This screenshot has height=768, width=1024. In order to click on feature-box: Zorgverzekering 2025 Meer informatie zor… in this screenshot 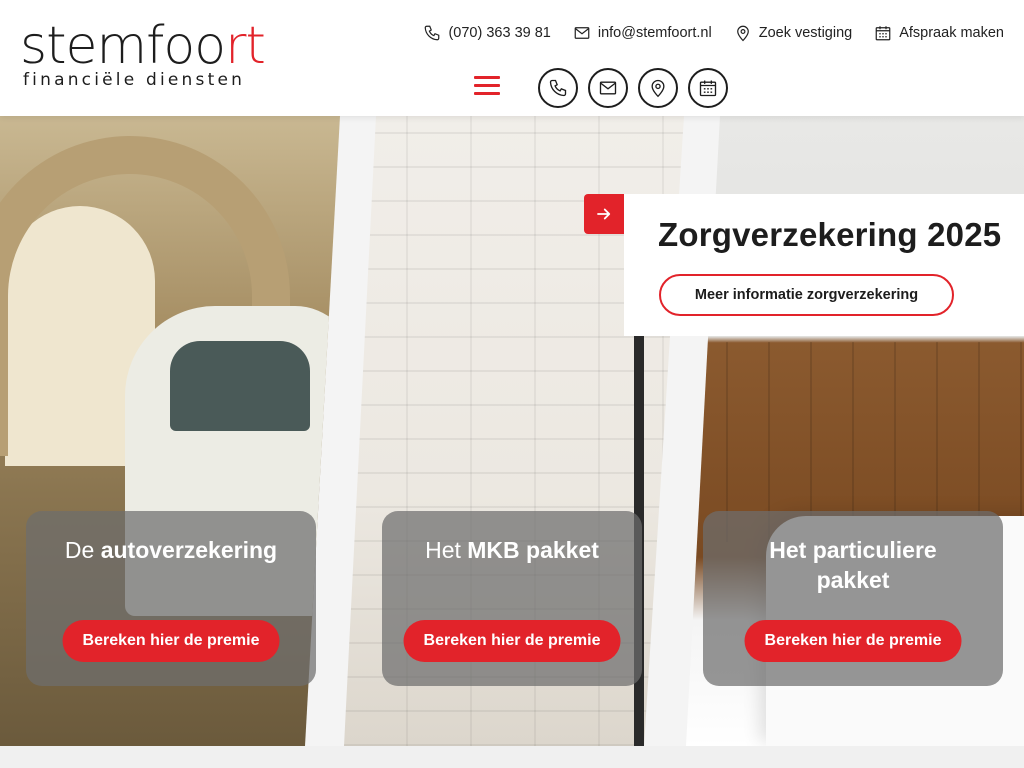, I will do `click(824, 265)`.